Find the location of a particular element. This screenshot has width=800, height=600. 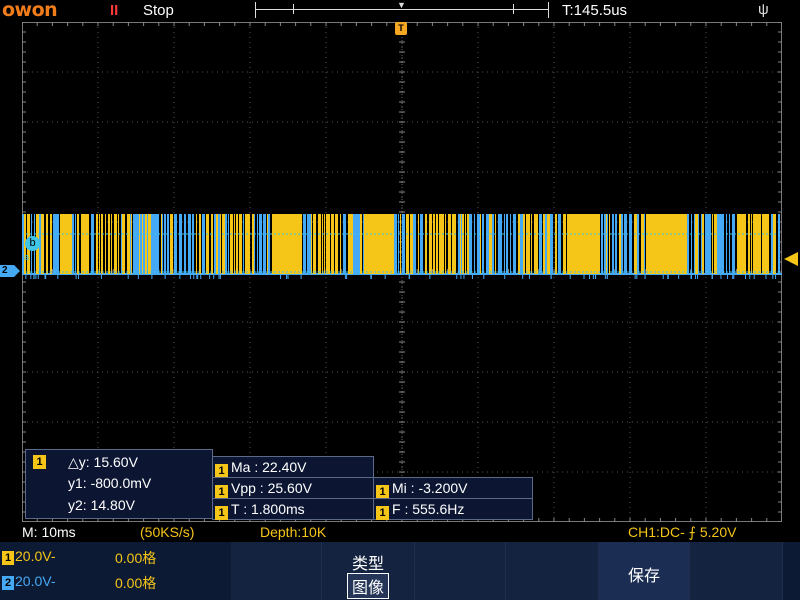

usb-icon: ψ is located at coordinates (763, 9).